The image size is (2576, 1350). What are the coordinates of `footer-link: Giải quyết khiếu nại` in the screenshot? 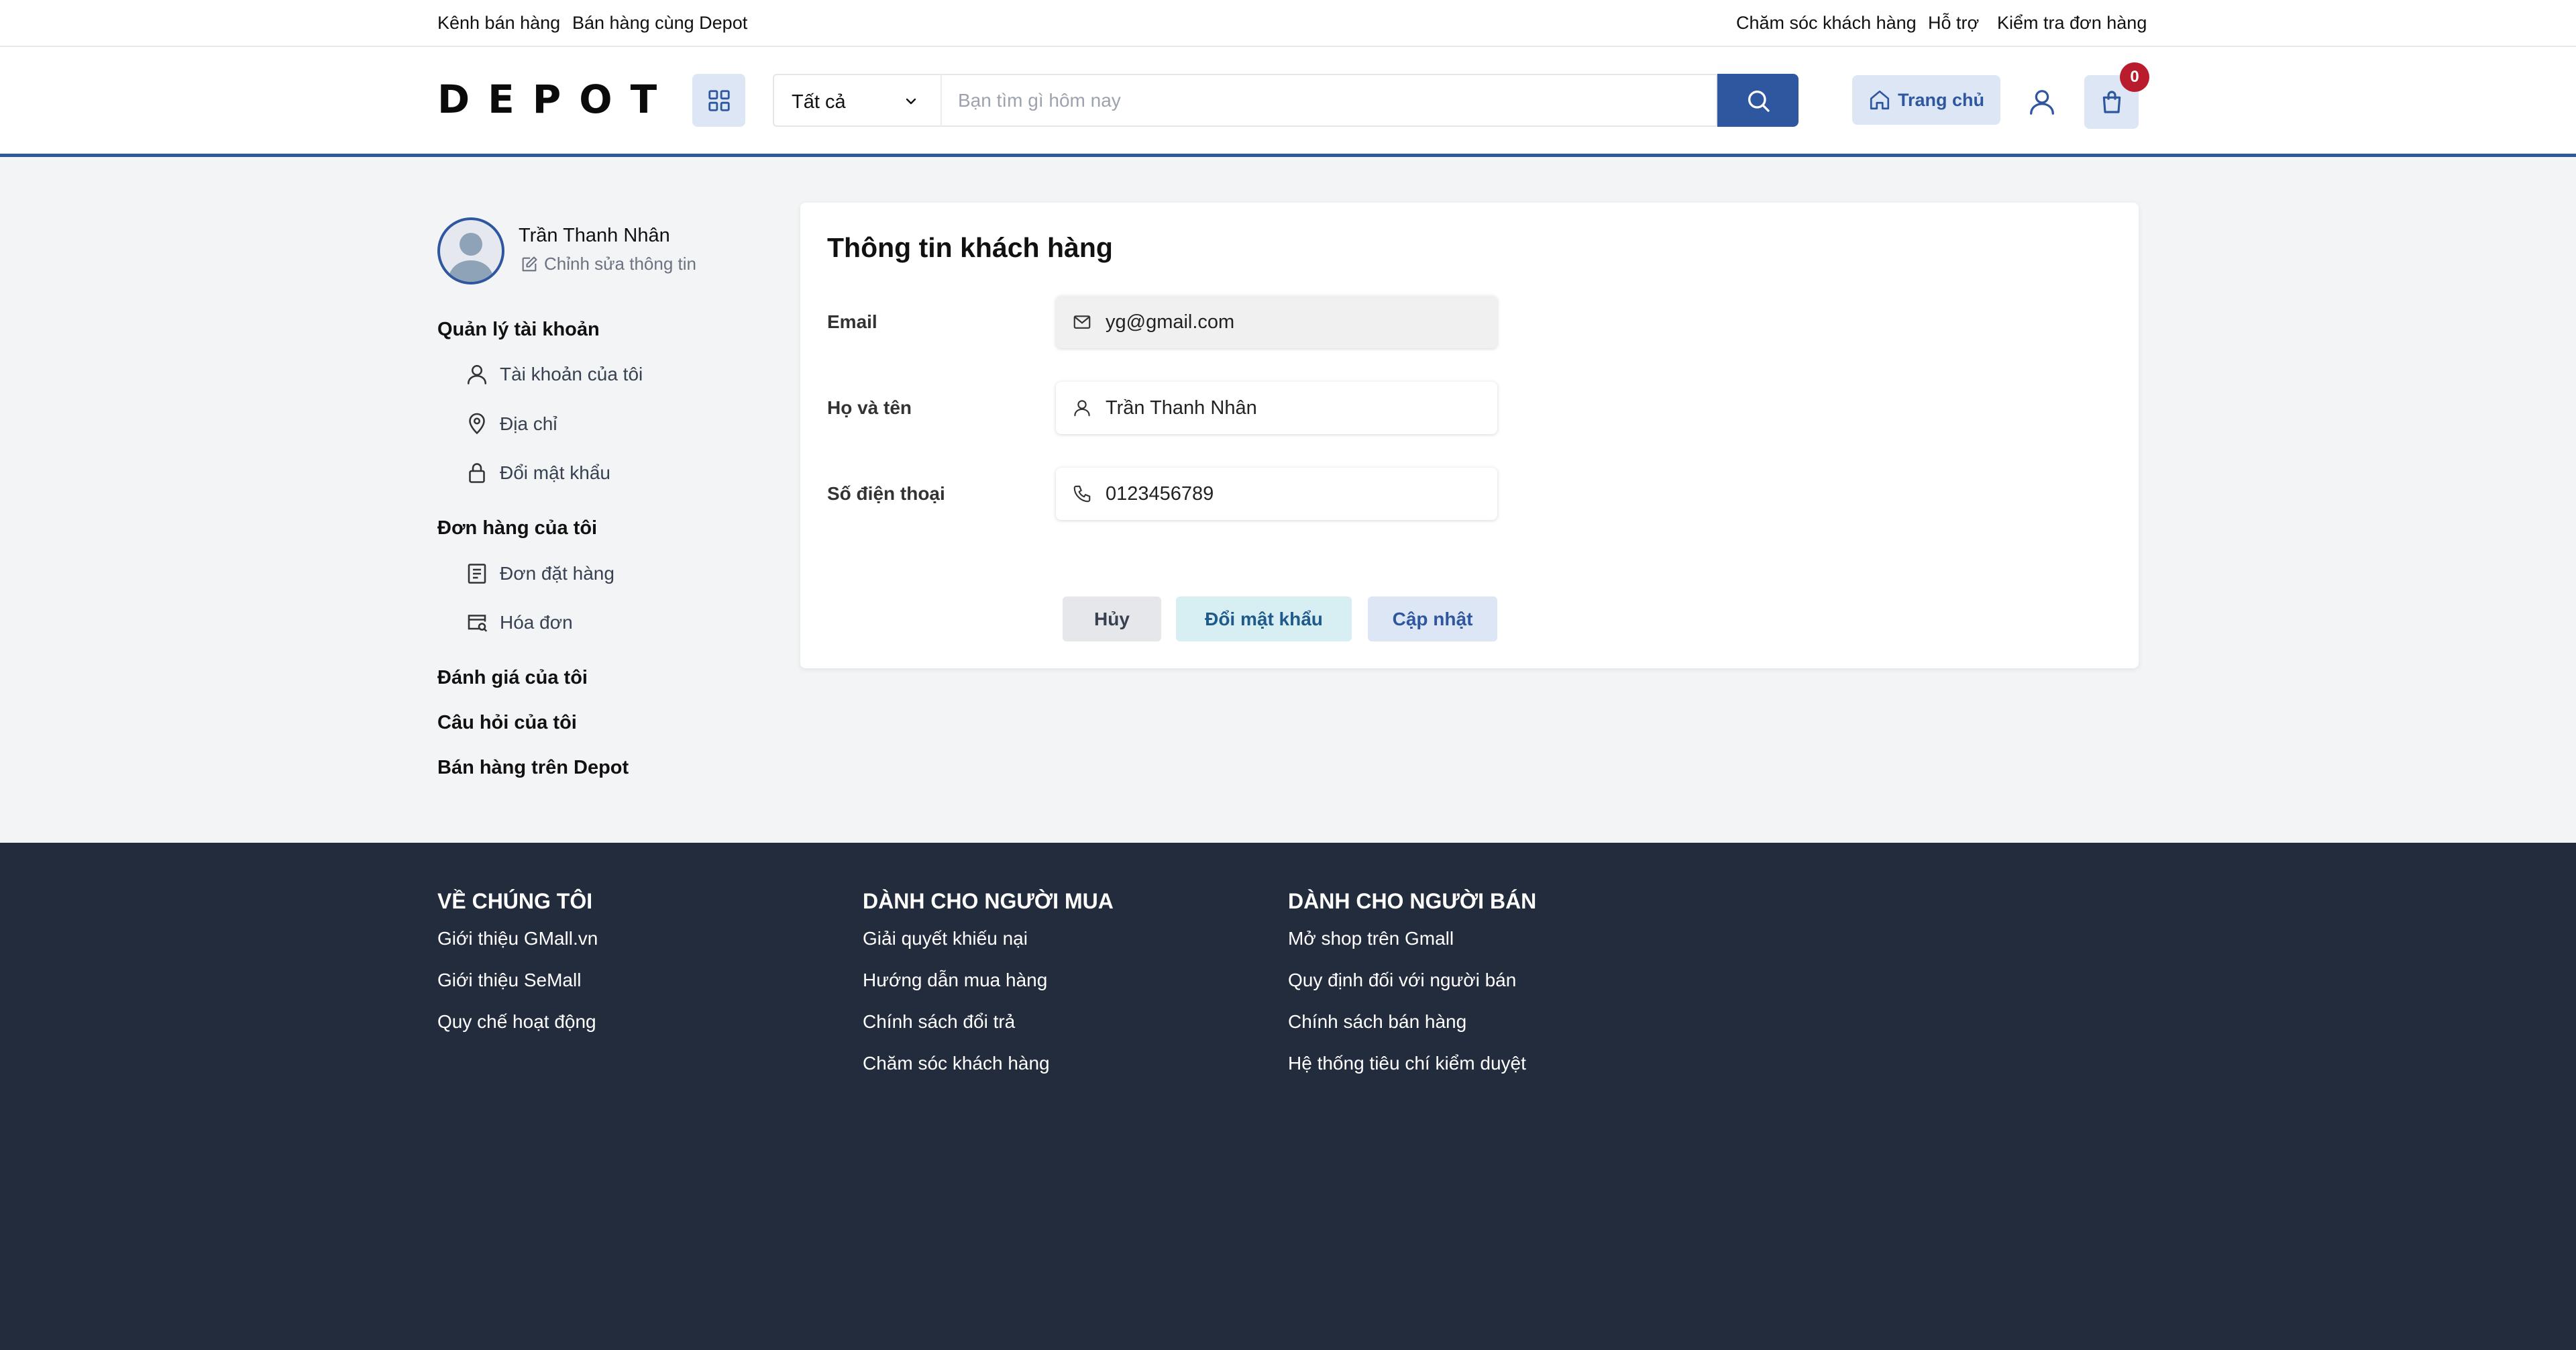 It's located at (988, 938).